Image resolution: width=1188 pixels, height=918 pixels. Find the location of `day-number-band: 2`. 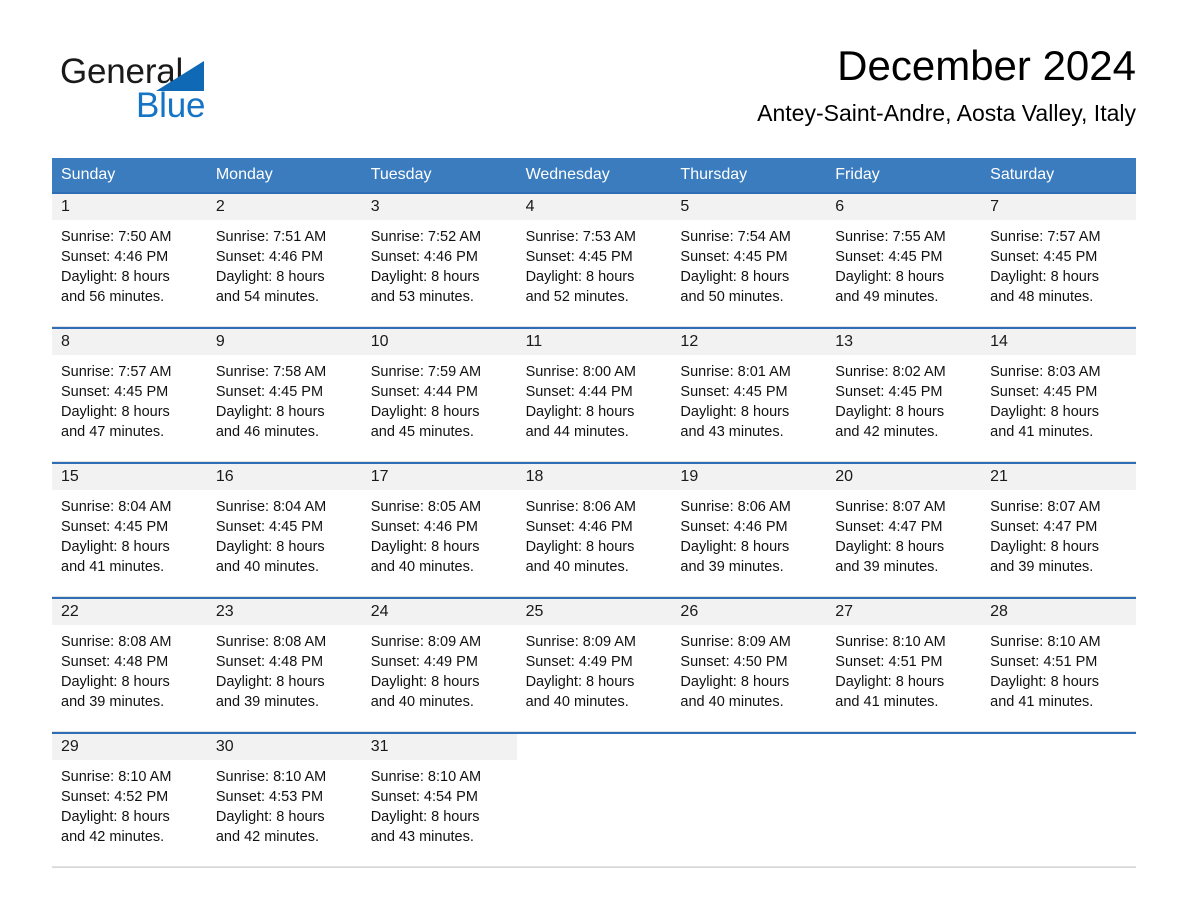

day-number-band: 2 is located at coordinates (284, 207).